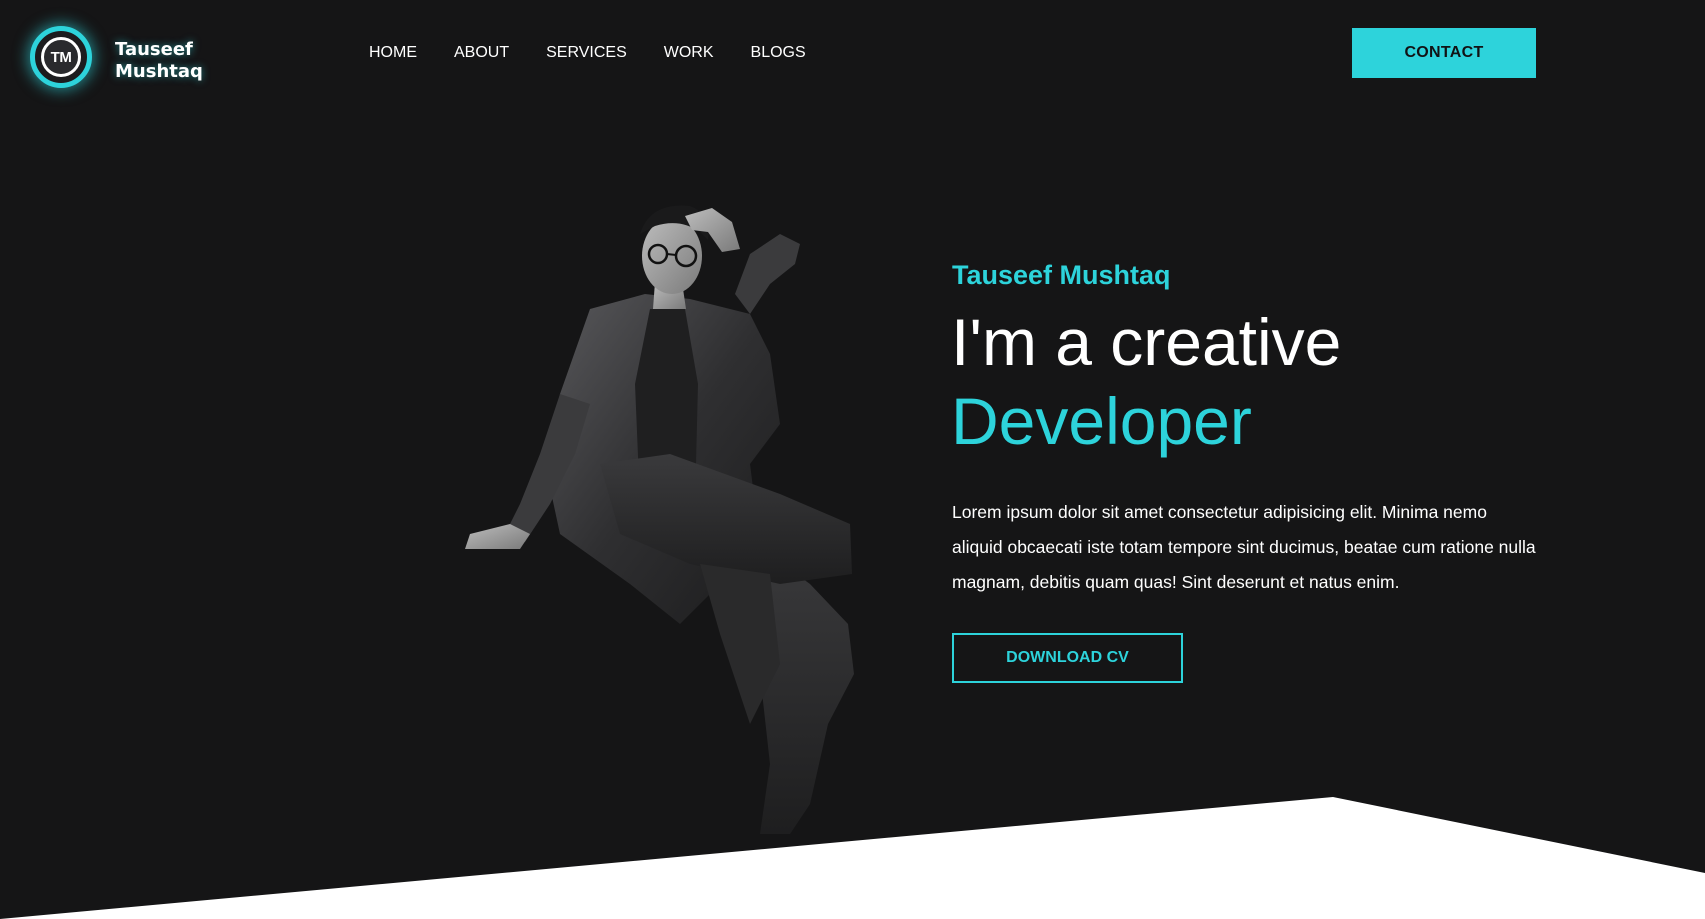 This screenshot has width=1705, height=919. What do you see at coordinates (154, 49) in the screenshot?
I see `logo-line-1: Tauseef` at bounding box center [154, 49].